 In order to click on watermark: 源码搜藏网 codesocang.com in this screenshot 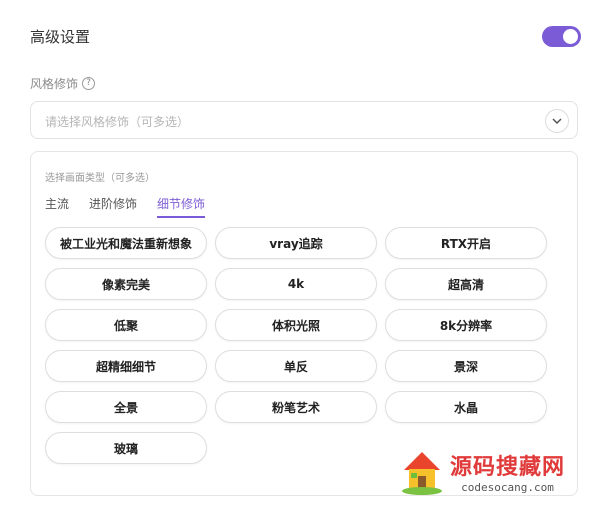, I will do `click(482, 471)`.